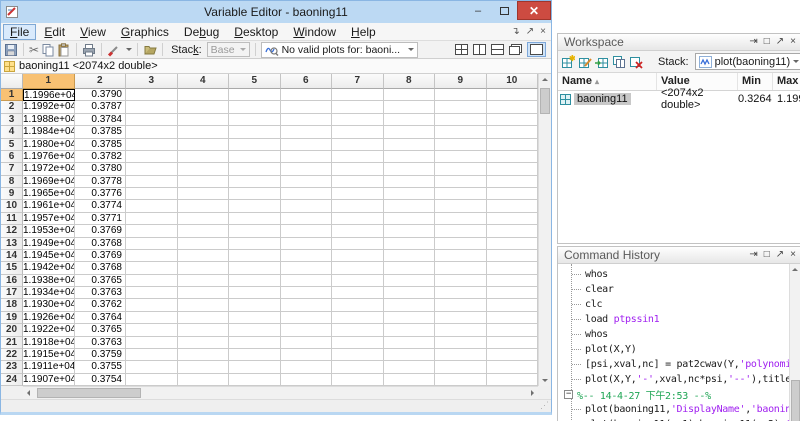  Describe the element at coordinates (512, 231) in the screenshot. I see `cell-r12c10` at that location.